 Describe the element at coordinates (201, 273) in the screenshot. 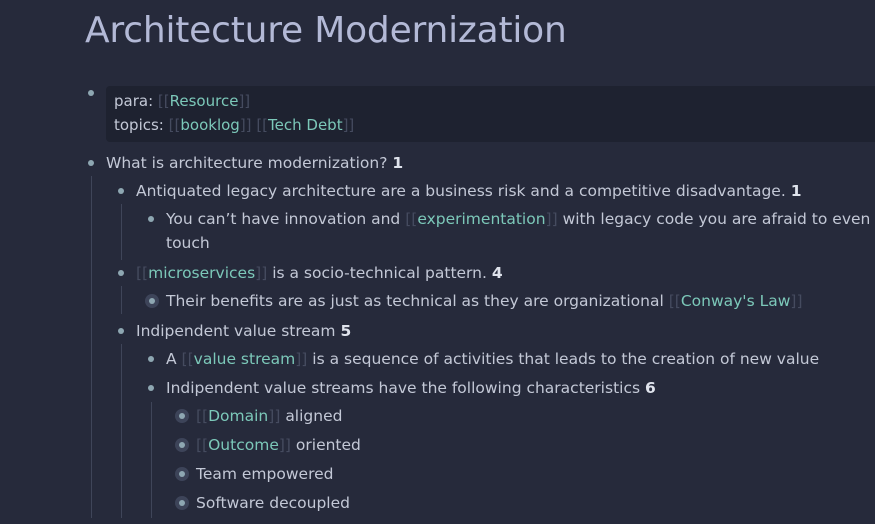

I see `page-link: microservices` at that location.